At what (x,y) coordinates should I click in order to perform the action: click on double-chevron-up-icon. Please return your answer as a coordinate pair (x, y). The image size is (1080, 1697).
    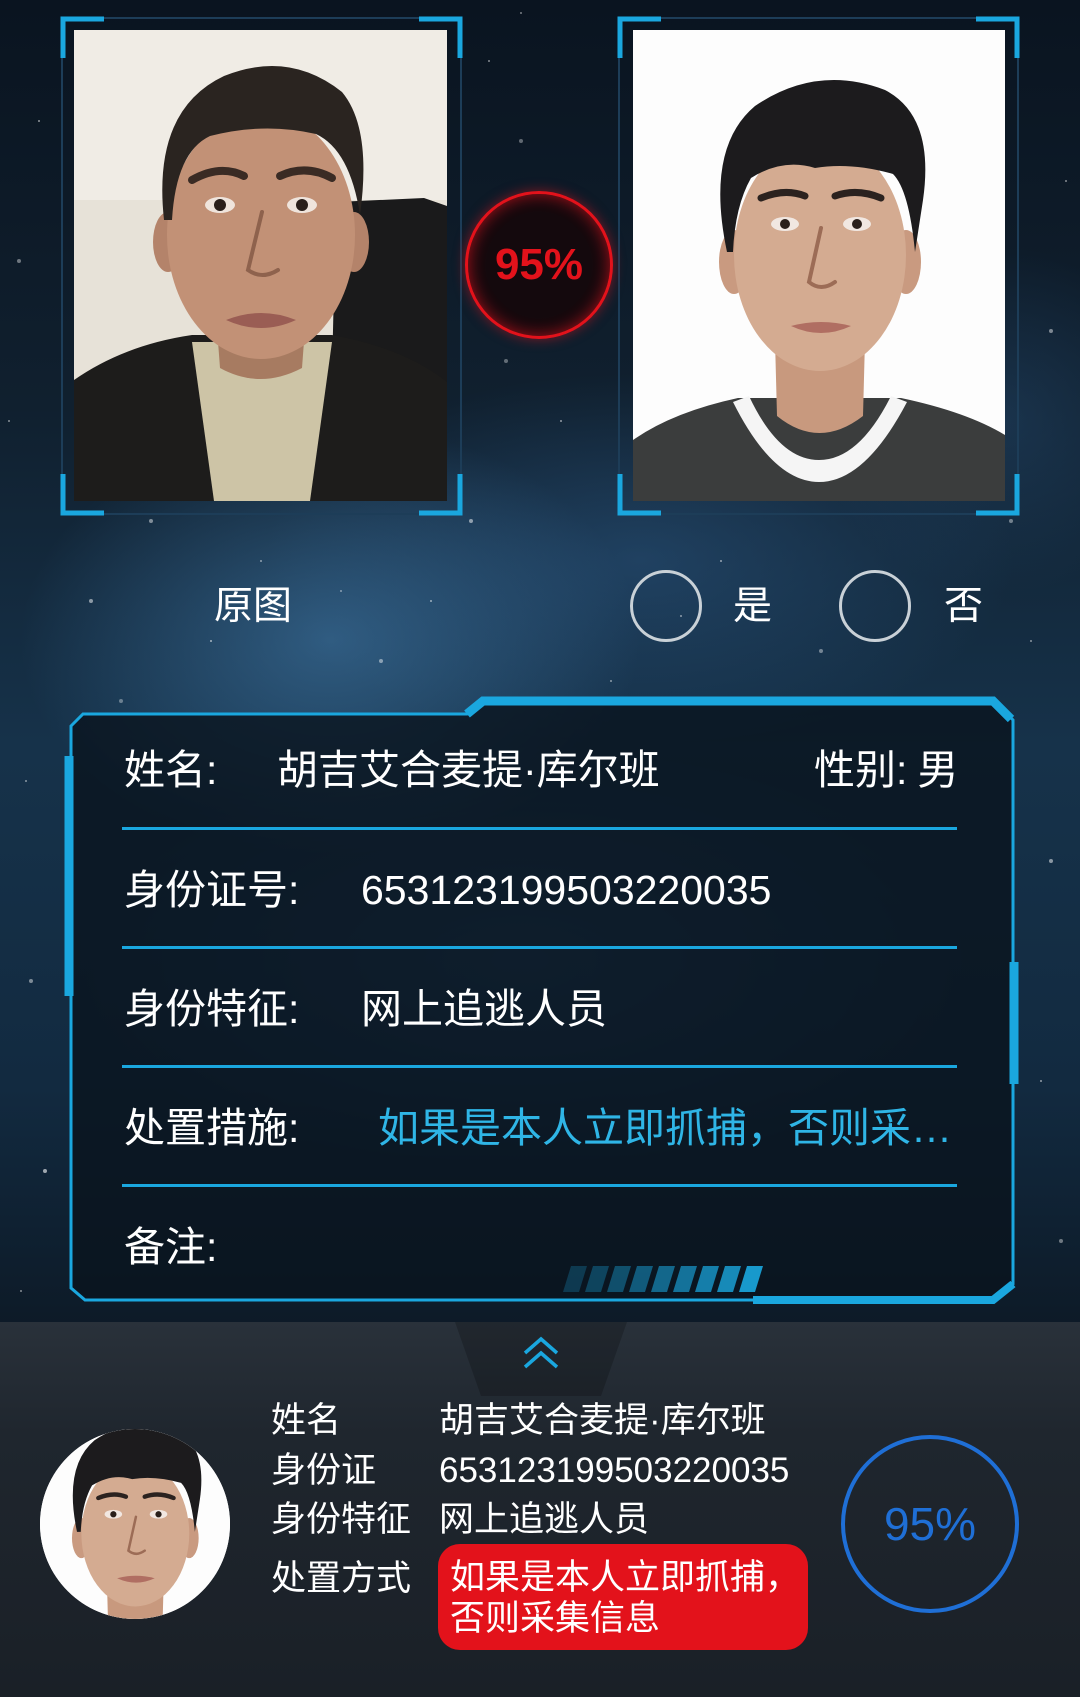
    Looking at the image, I should click on (541, 1353).